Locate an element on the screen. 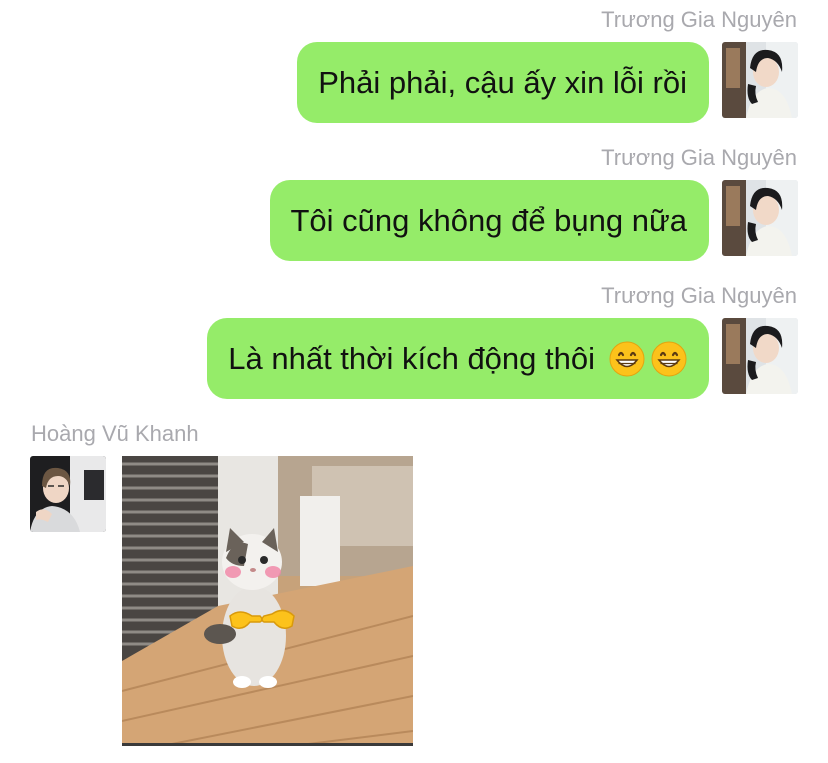 This screenshot has height=763, width=828. message-bubble: Tôi cũng không để bụng nữa is located at coordinates (489, 220).